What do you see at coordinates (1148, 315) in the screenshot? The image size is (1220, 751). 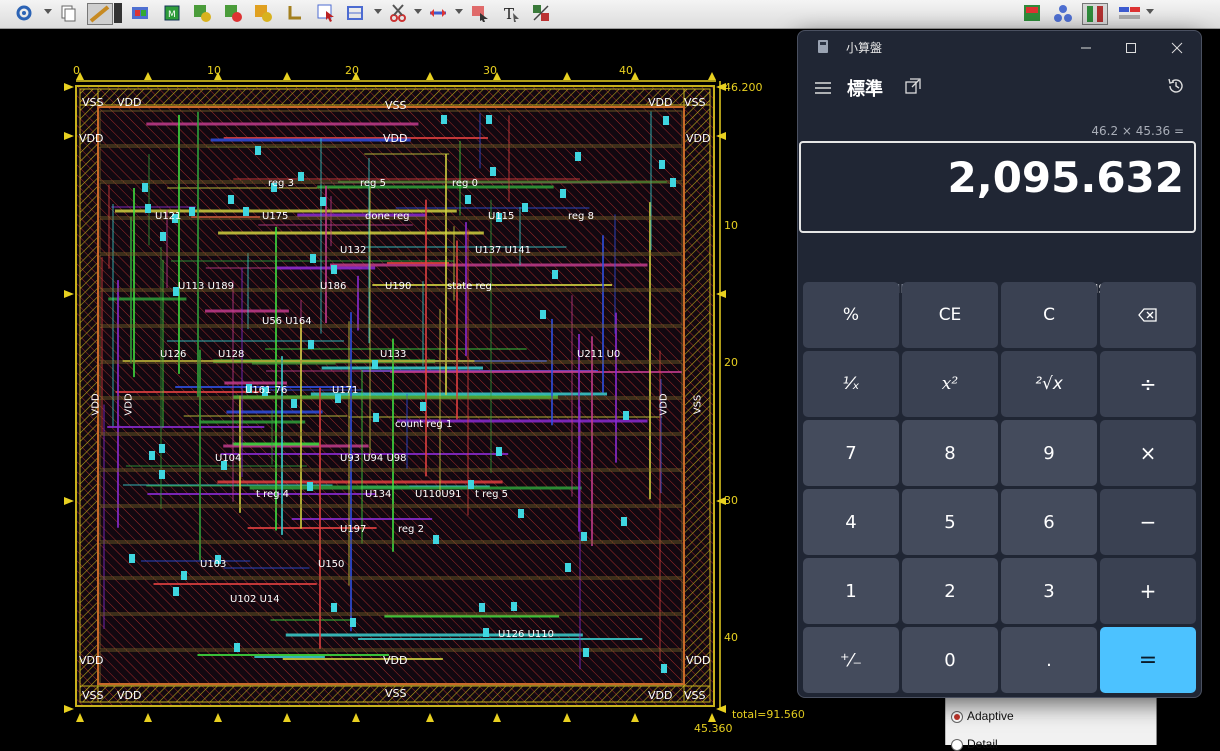 I see `backspace-button` at bounding box center [1148, 315].